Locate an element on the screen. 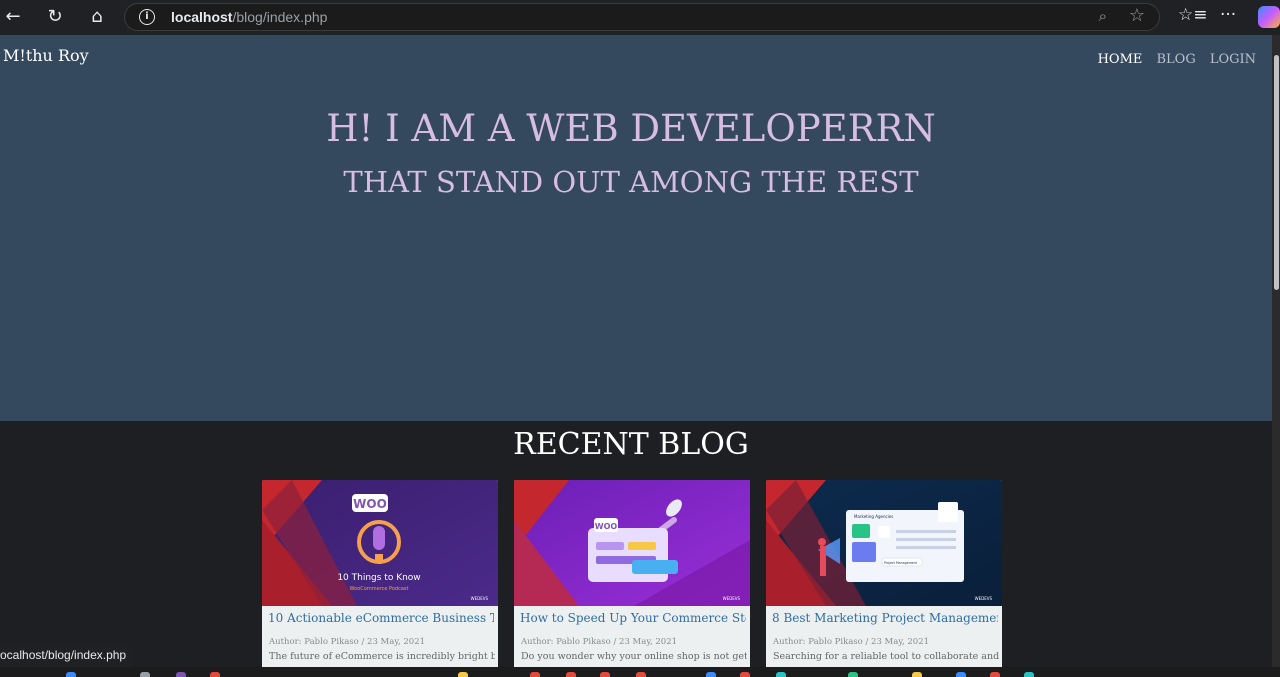  hero-title: H! I AM A WEB DEVELOPERRN is located at coordinates (631, 128).